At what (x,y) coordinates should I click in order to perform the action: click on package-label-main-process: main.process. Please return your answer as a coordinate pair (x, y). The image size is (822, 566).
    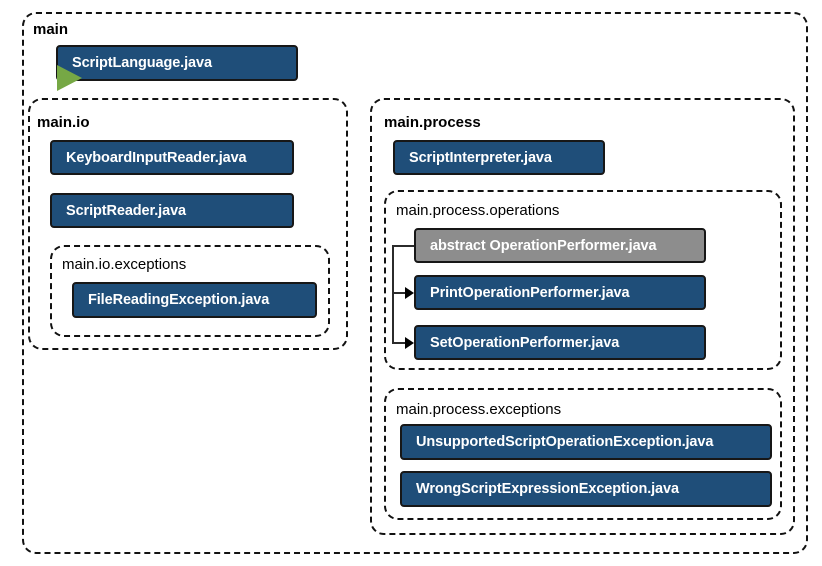
    Looking at the image, I should click on (432, 122).